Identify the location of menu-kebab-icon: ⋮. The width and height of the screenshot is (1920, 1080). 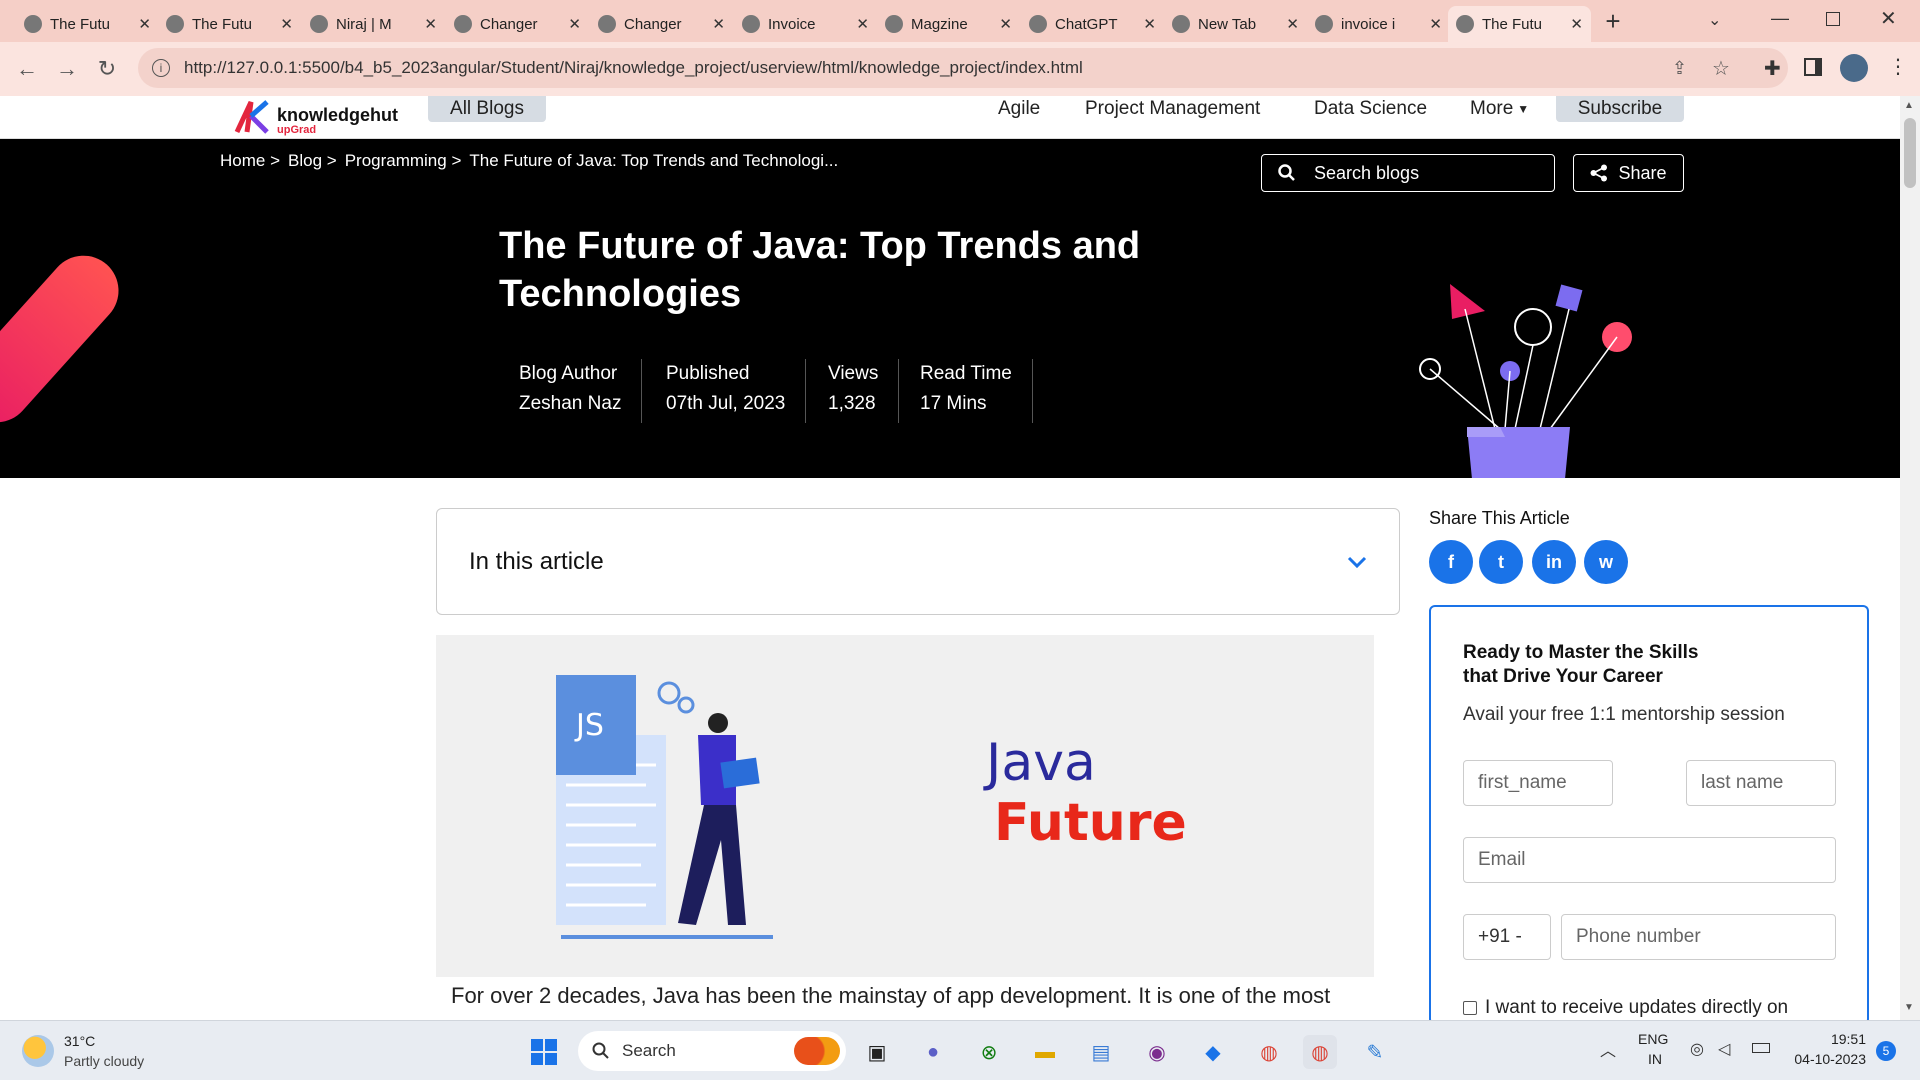
(1898, 66).